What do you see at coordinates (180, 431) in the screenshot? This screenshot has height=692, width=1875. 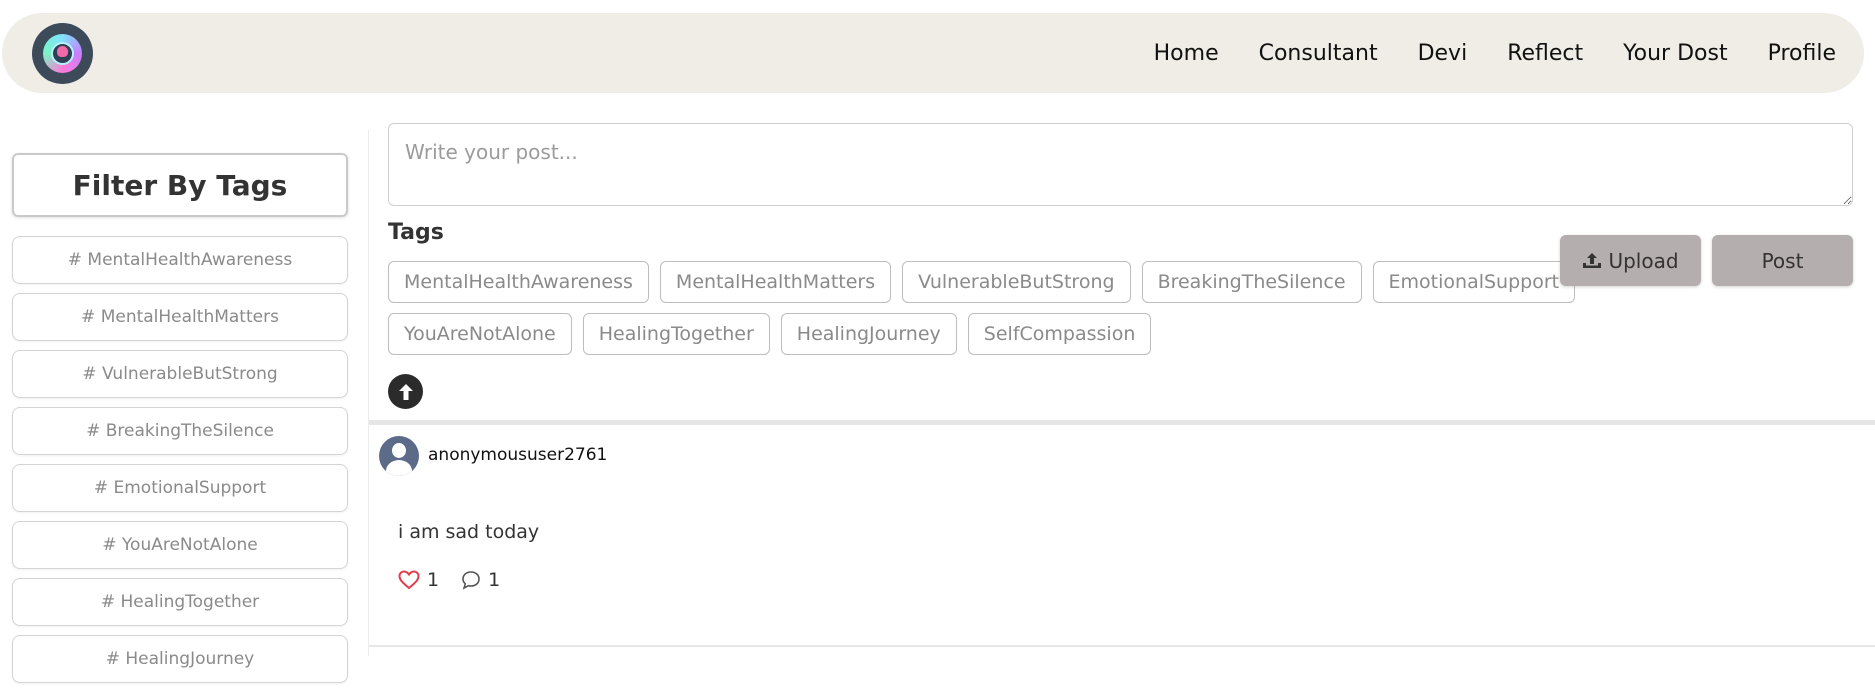 I see `filter-item-breakingthesilence: # BreakingTheSilence` at bounding box center [180, 431].